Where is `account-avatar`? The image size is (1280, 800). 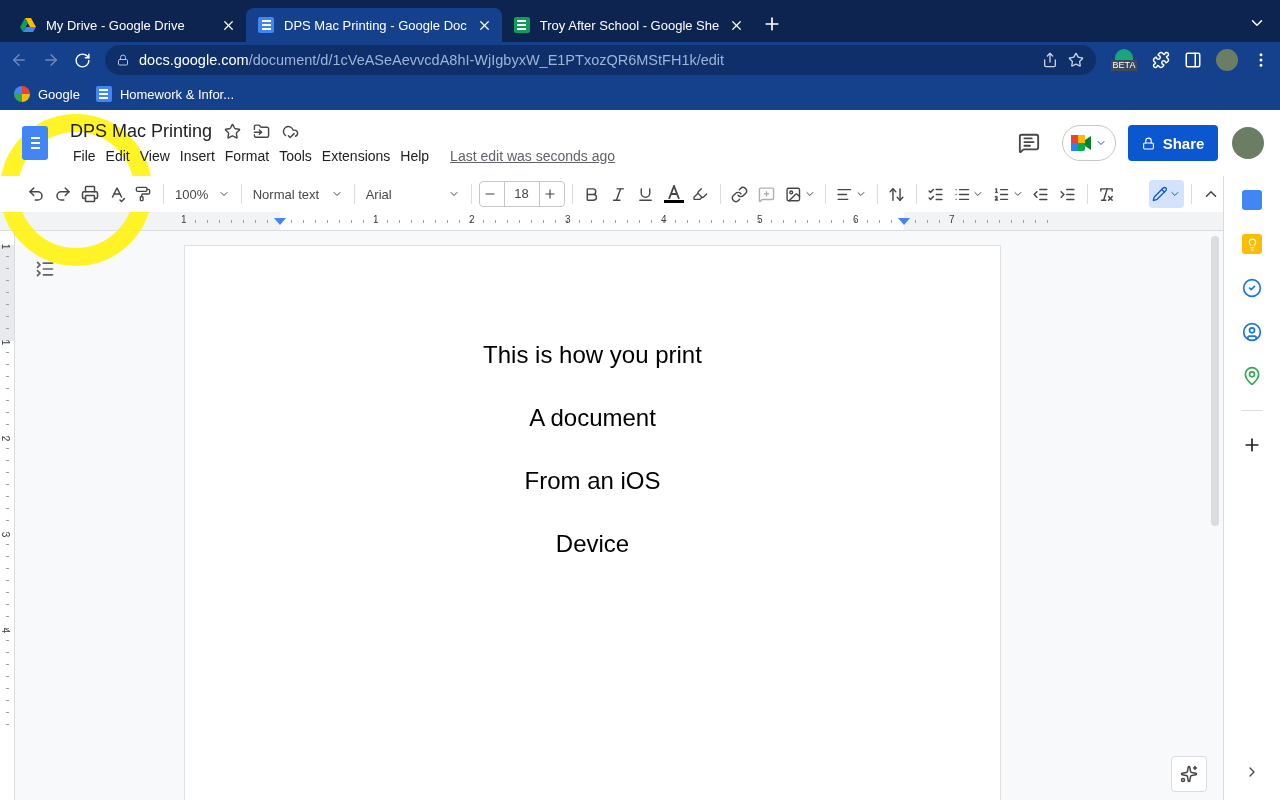 account-avatar is located at coordinates (1248, 143).